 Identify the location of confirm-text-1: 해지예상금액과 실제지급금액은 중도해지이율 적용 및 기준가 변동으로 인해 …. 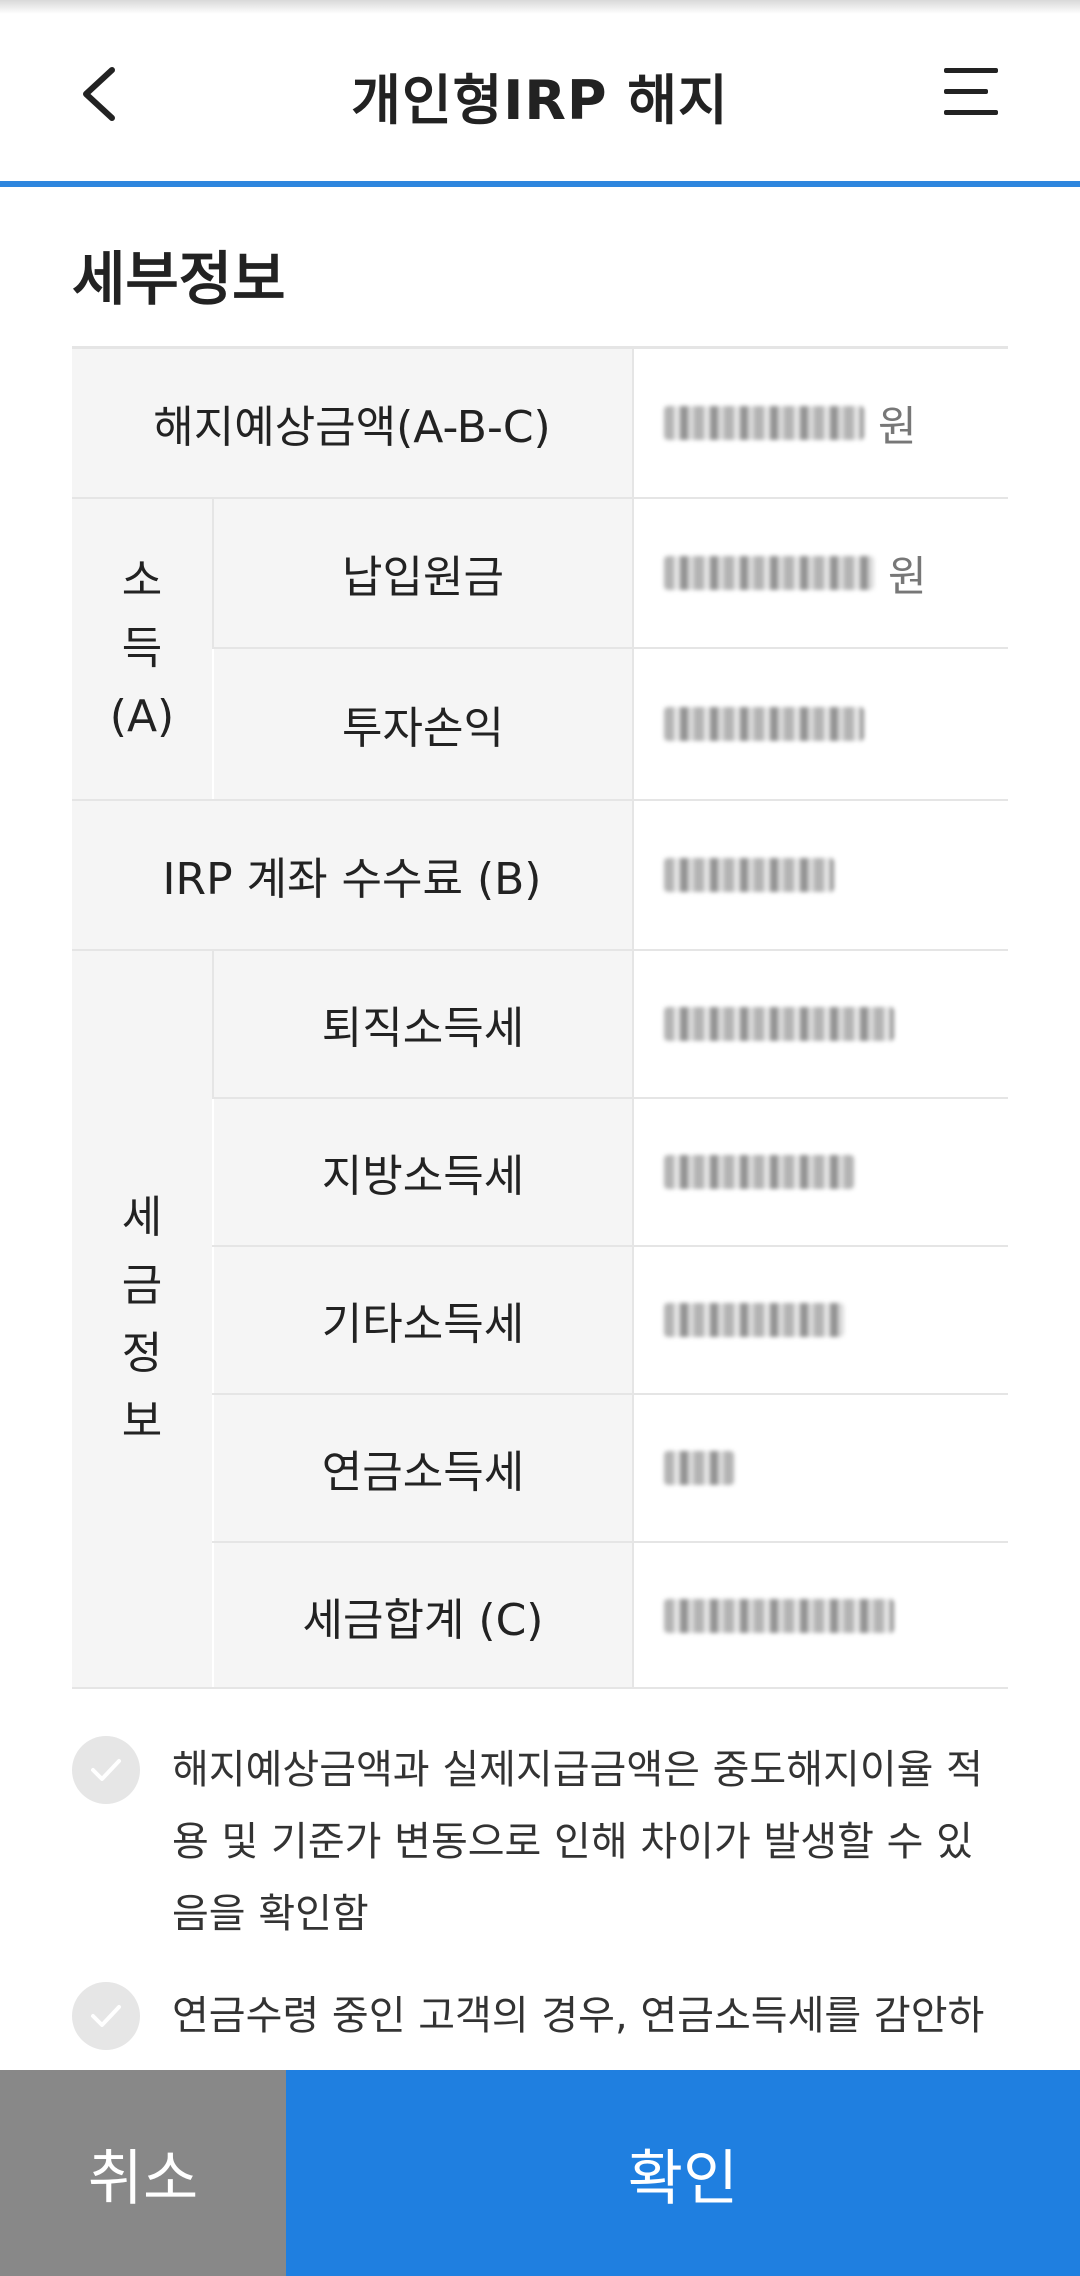
(577, 1842).